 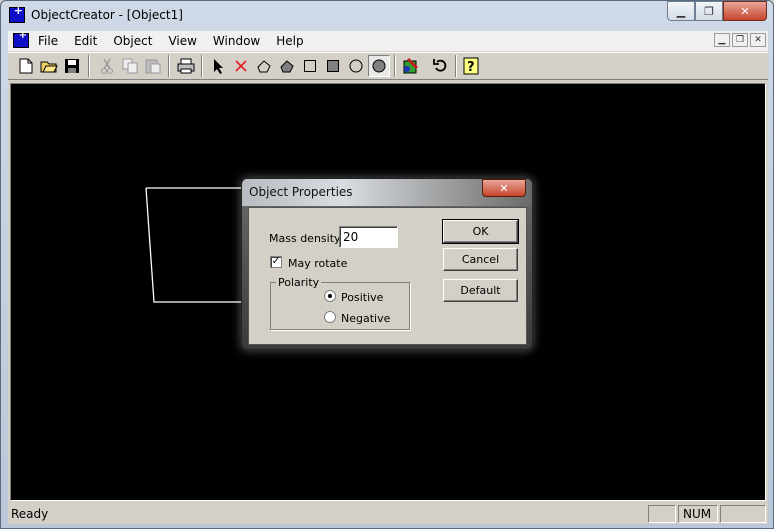 I want to click on dialog-close-button: ✕, so click(x=504, y=188).